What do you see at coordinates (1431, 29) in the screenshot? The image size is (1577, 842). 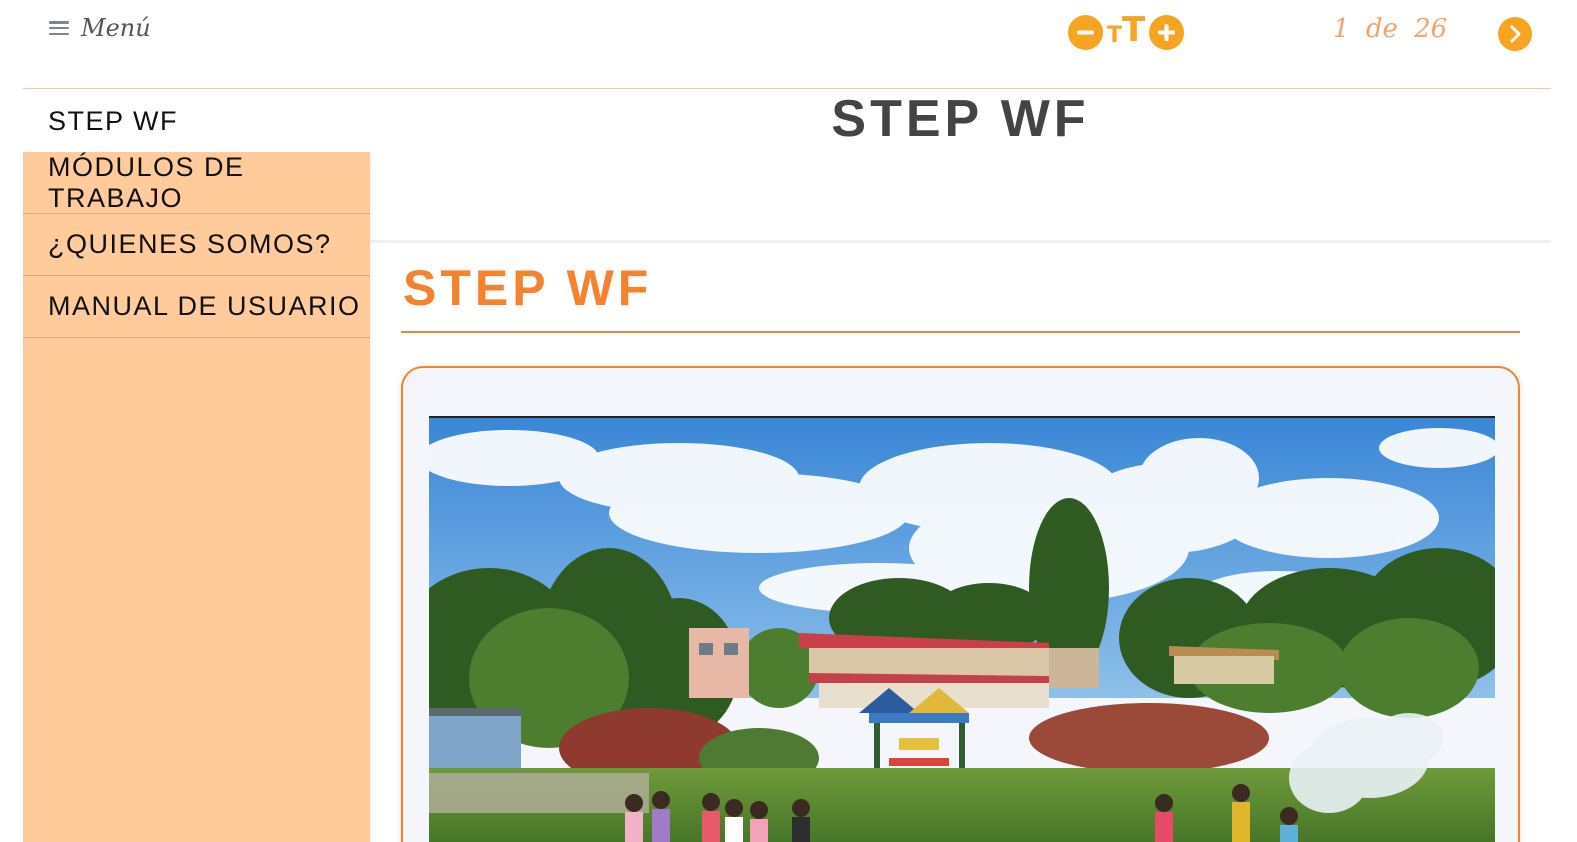 I see `page-total: 26` at bounding box center [1431, 29].